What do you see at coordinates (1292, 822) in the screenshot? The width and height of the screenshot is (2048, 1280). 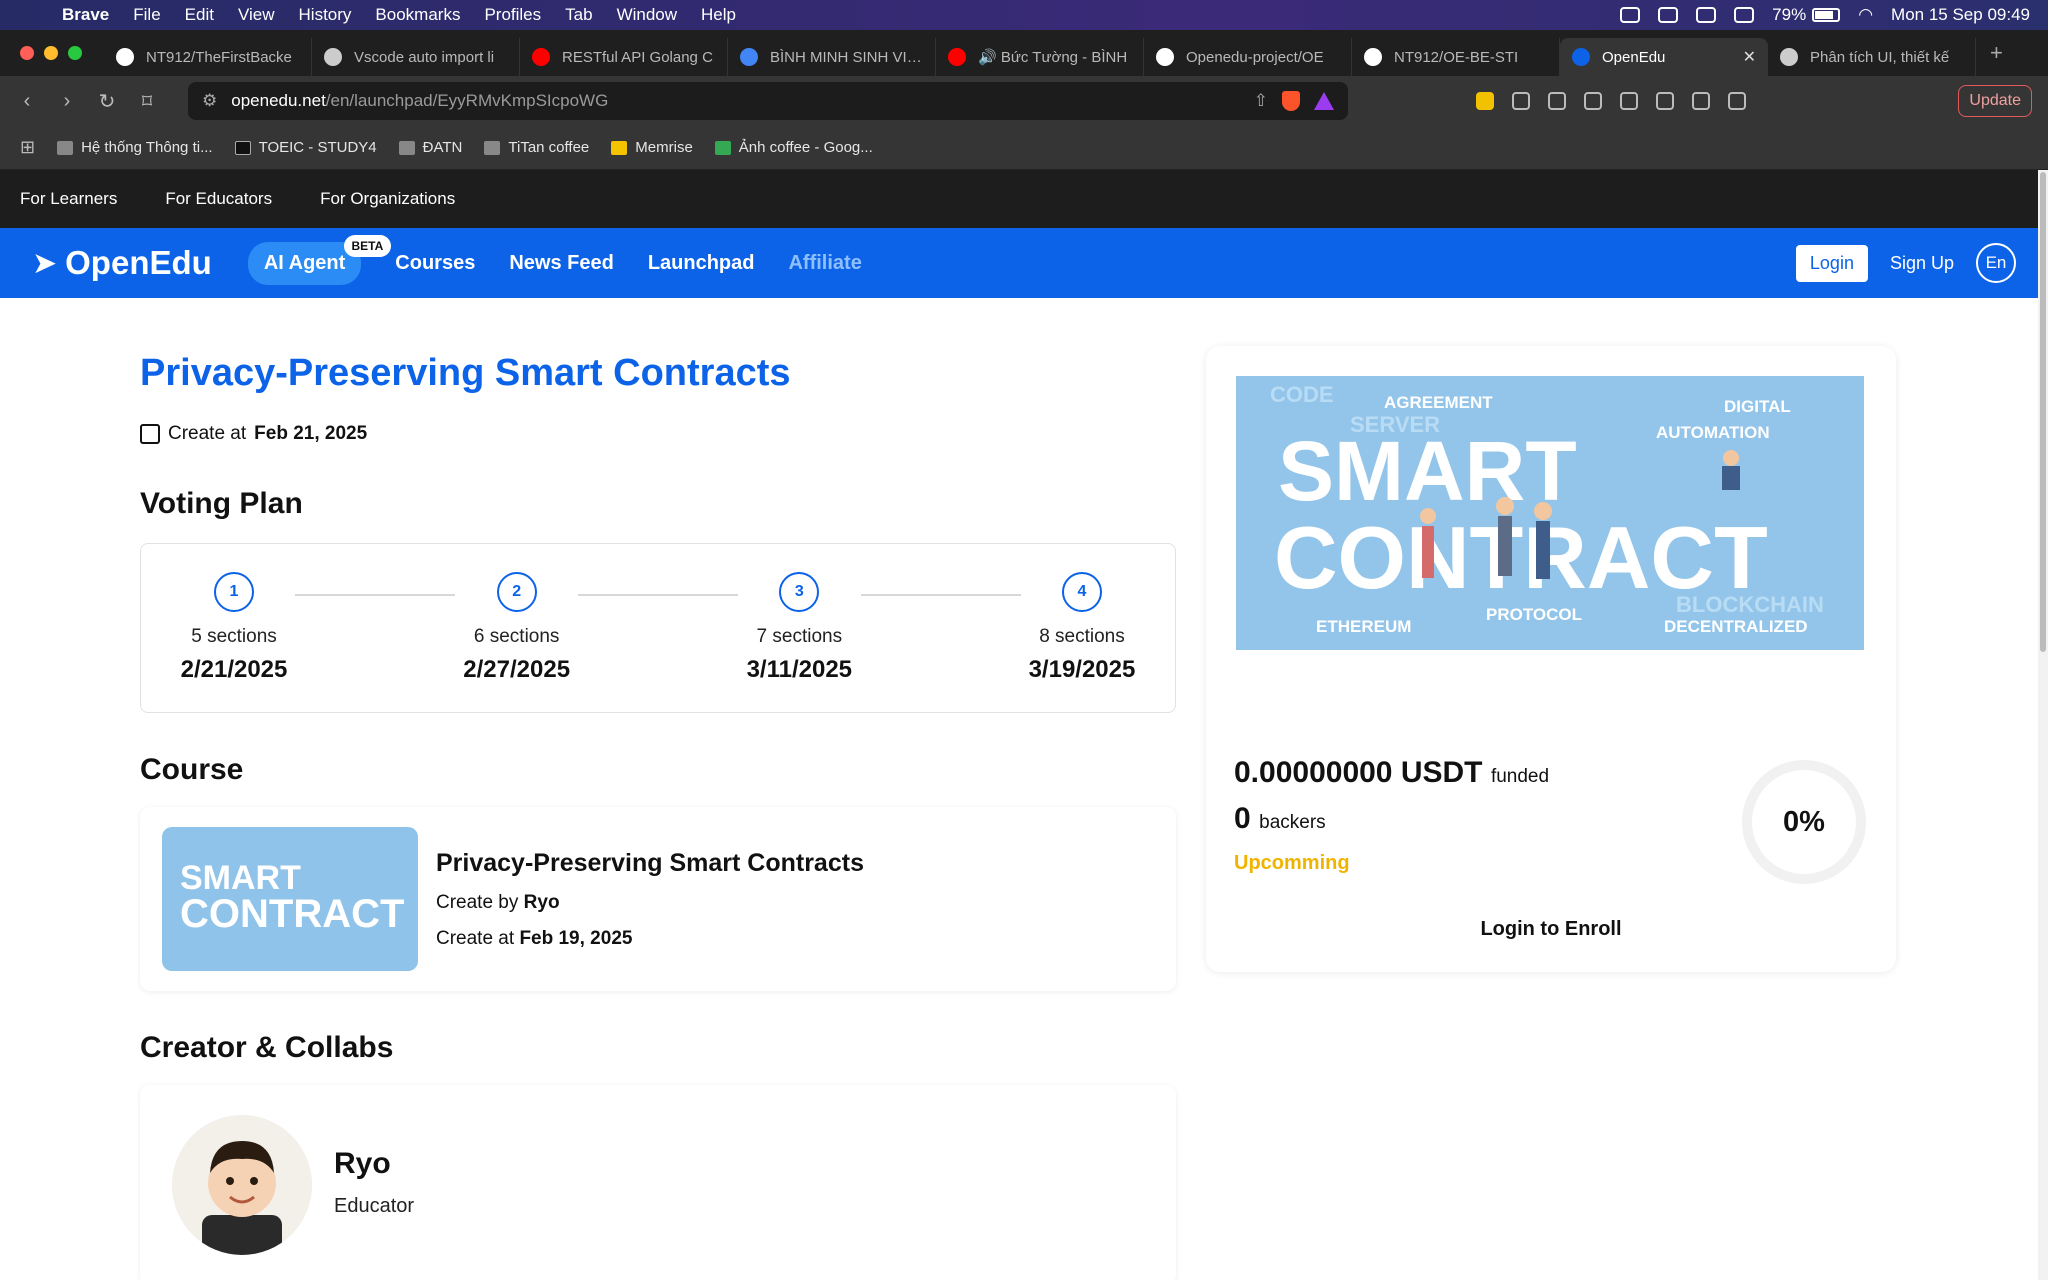 I see `backers-label: backers` at bounding box center [1292, 822].